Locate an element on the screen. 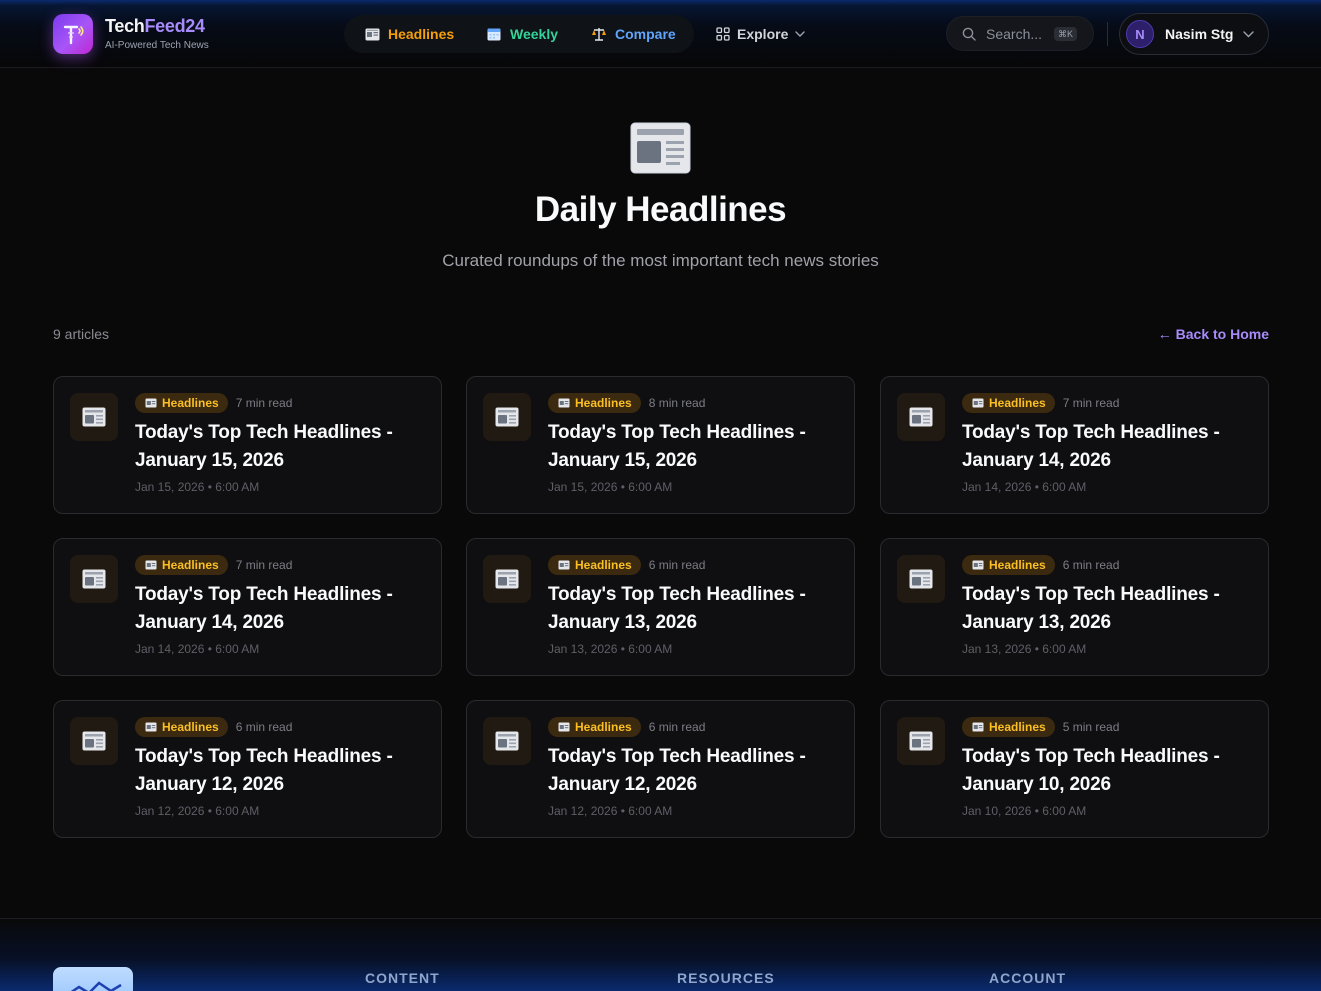 This screenshot has height=991, width=1321. brand-name: TechFeed24 is located at coordinates (157, 26).